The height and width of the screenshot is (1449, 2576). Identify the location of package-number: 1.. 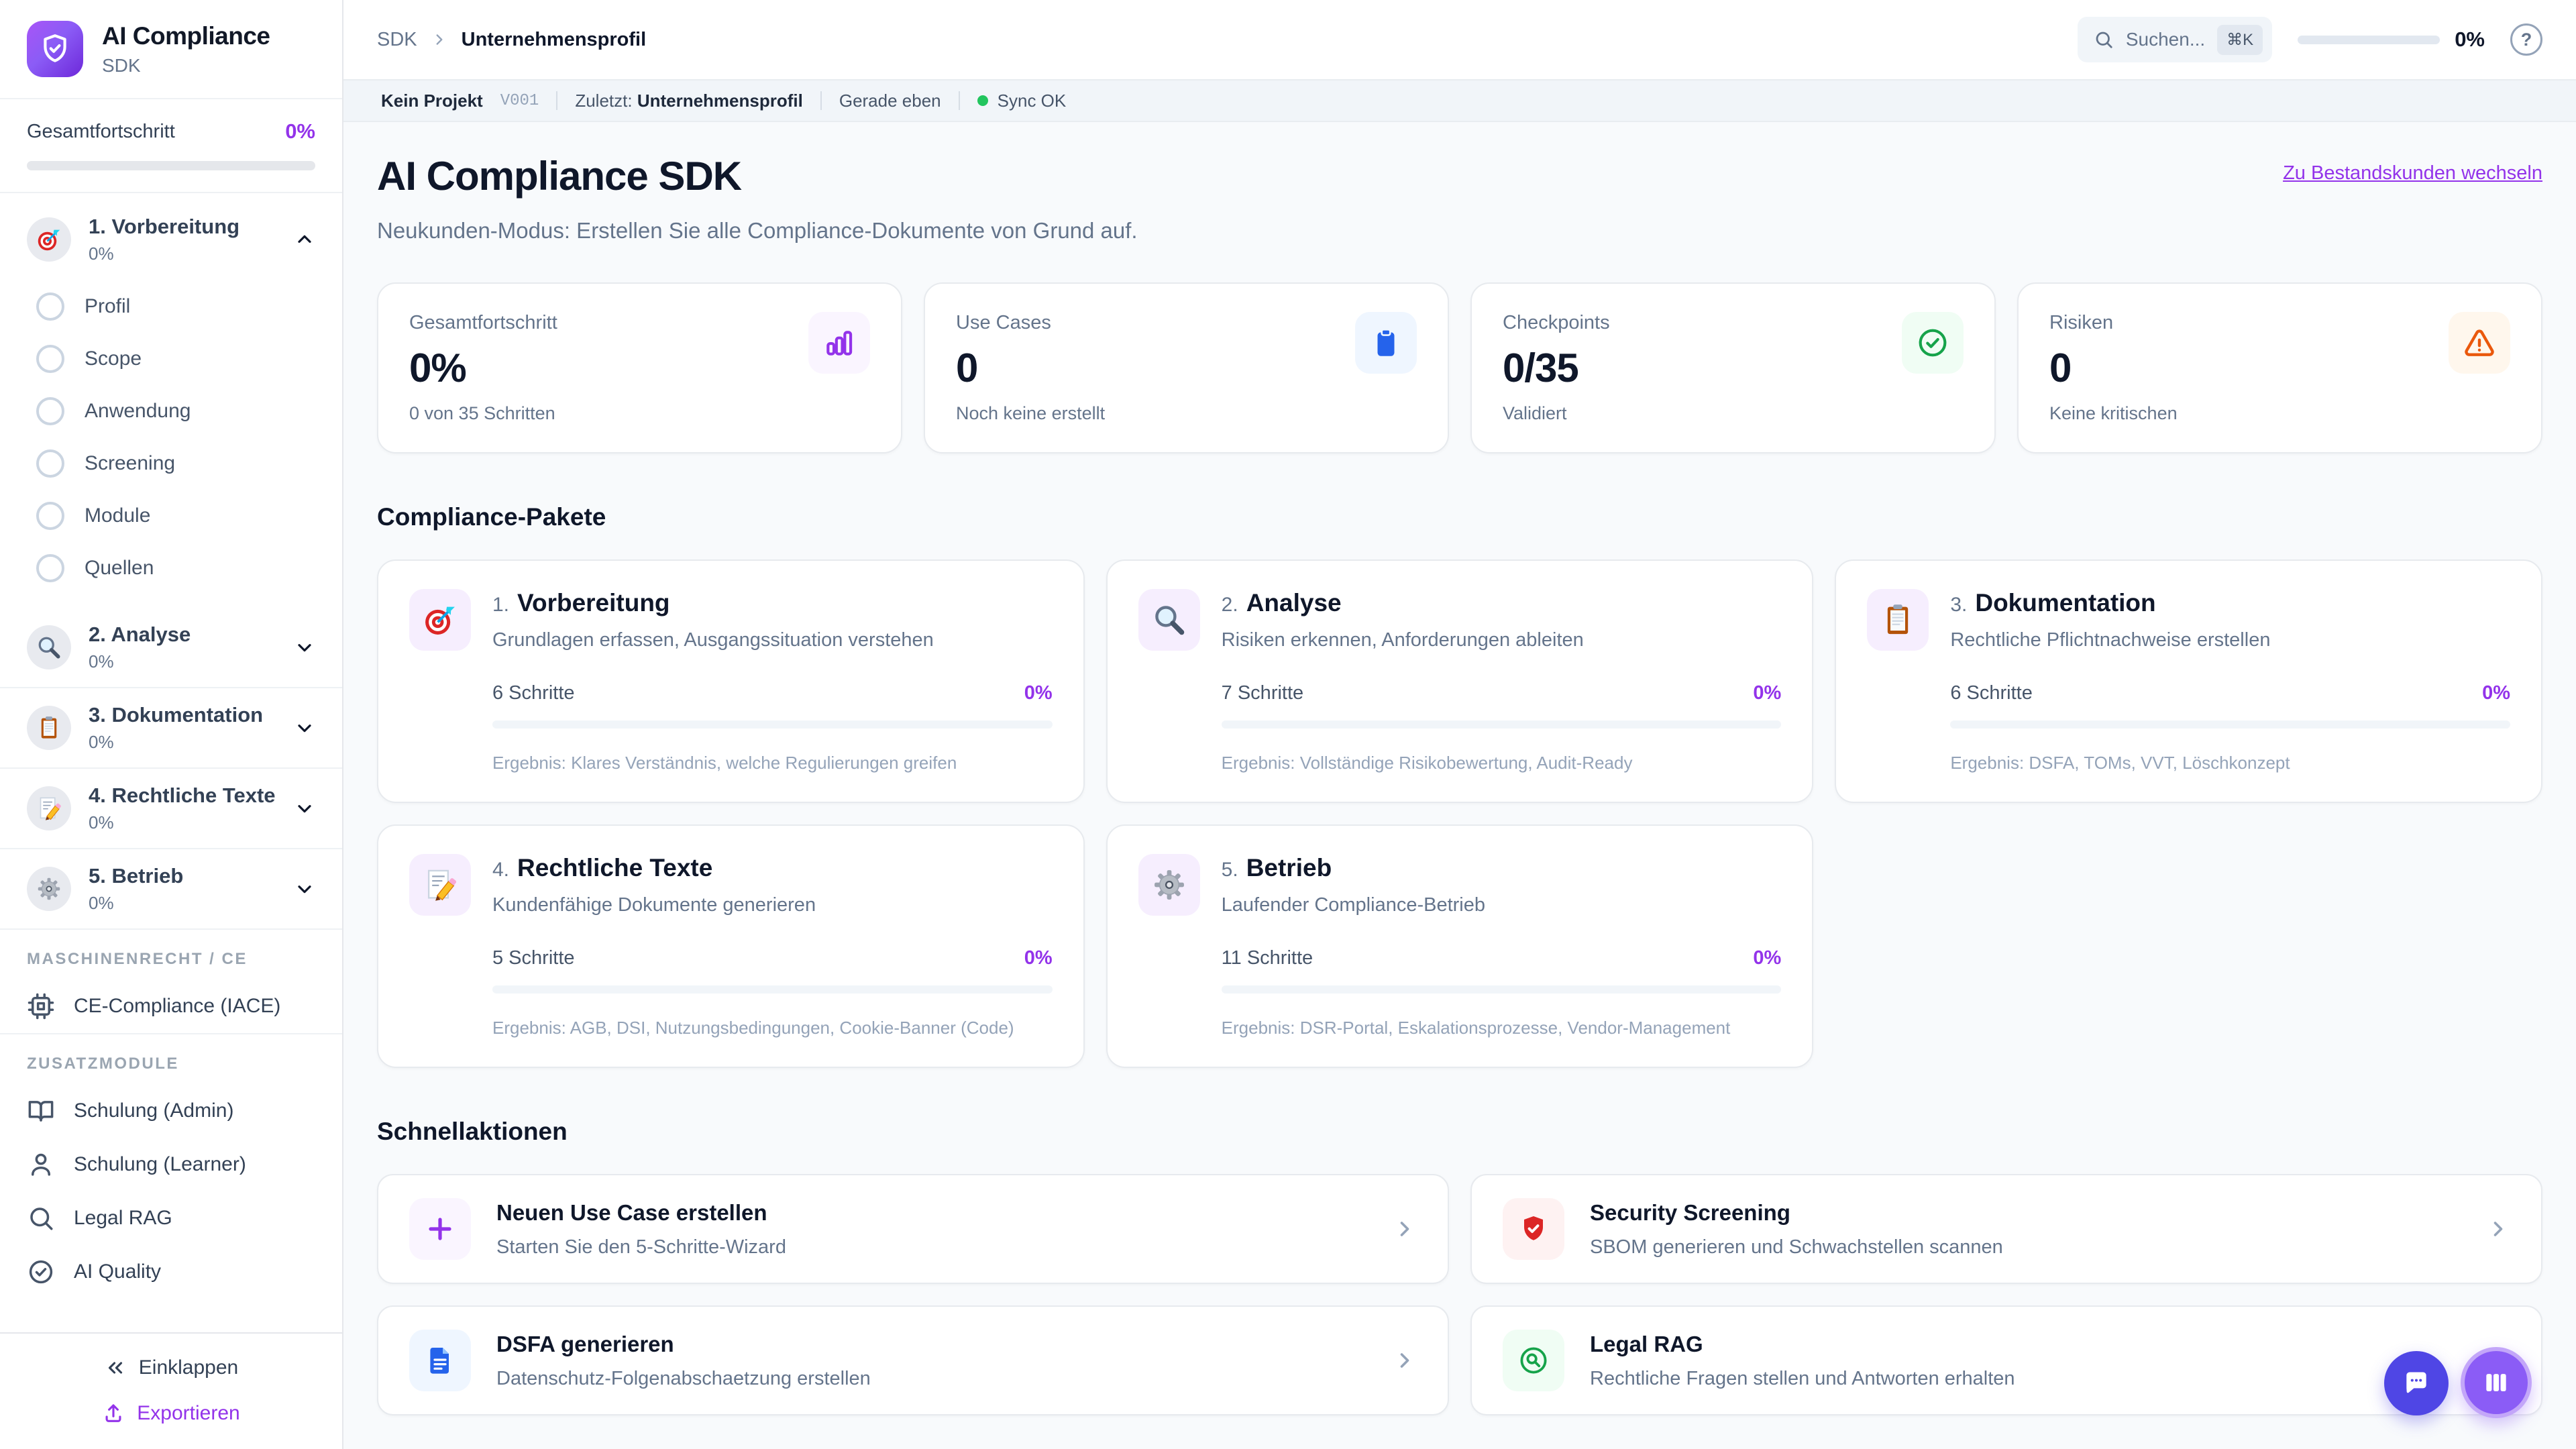
(501, 605).